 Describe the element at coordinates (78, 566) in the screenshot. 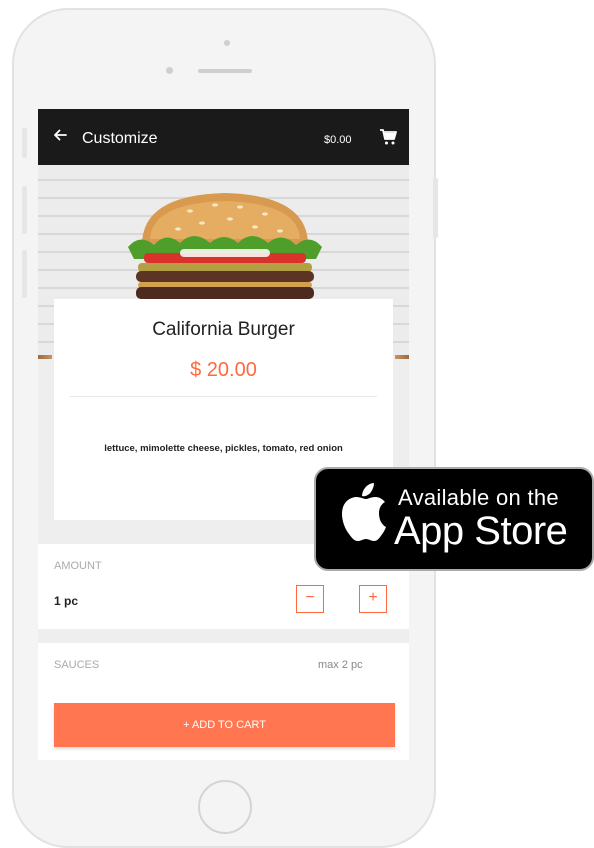

I see `amount-label: AMOUNT` at that location.